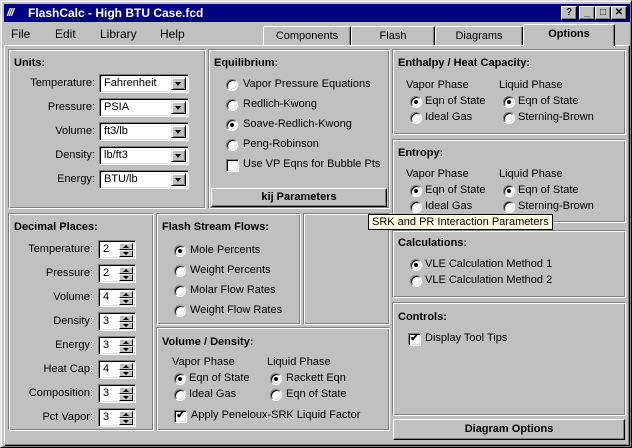 The width and height of the screenshot is (632, 448). What do you see at coordinates (569, 13) in the screenshot?
I see `help-button: ?` at bounding box center [569, 13].